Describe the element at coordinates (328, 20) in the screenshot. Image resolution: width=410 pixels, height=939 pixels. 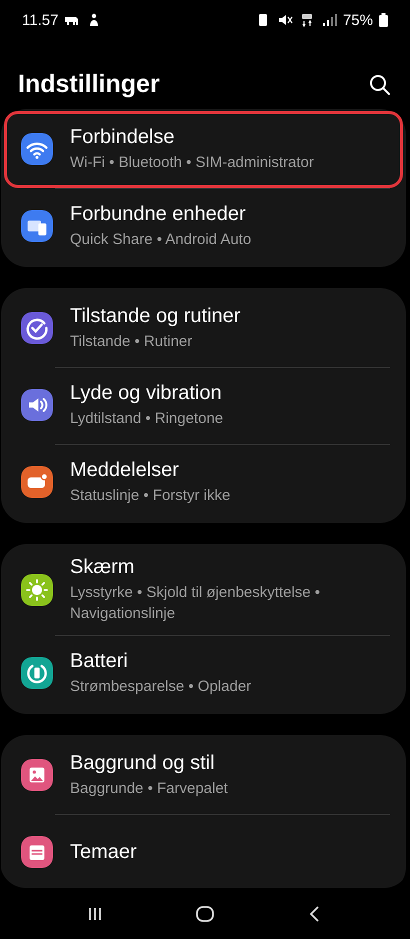
I see `signal-icon` at that location.